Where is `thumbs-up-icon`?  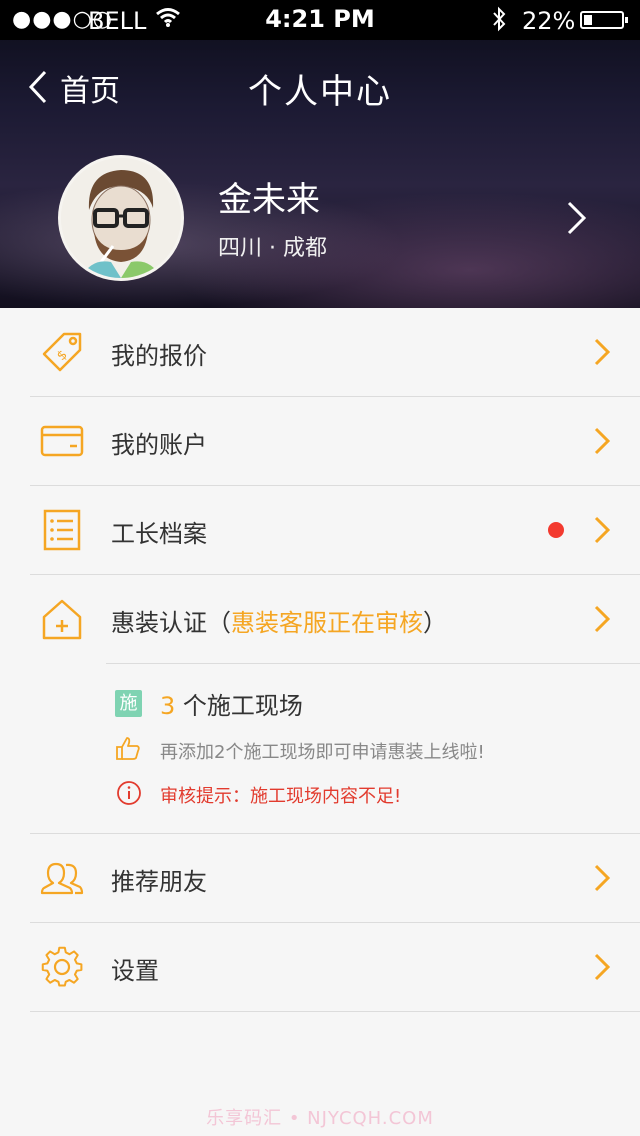
thumbs-up-icon is located at coordinates (128, 748).